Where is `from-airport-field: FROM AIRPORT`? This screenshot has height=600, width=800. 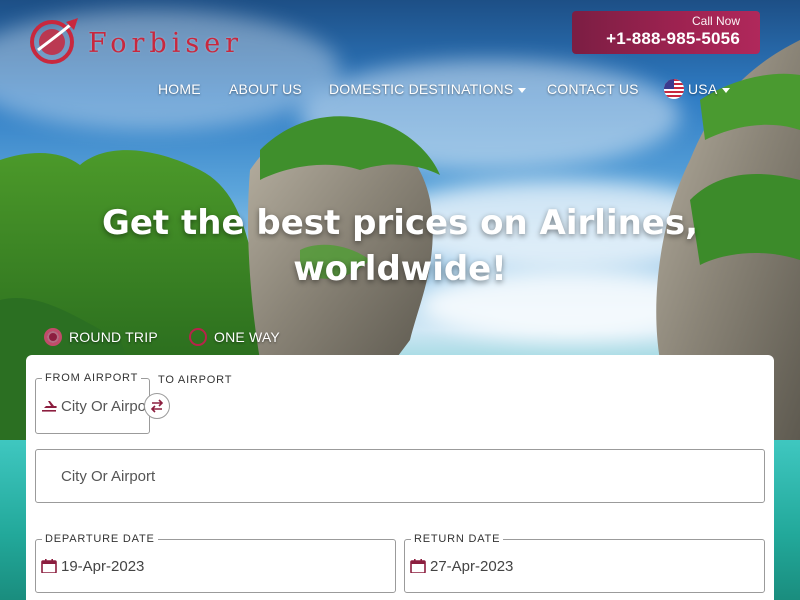 from-airport-field: FROM AIRPORT is located at coordinates (92, 402).